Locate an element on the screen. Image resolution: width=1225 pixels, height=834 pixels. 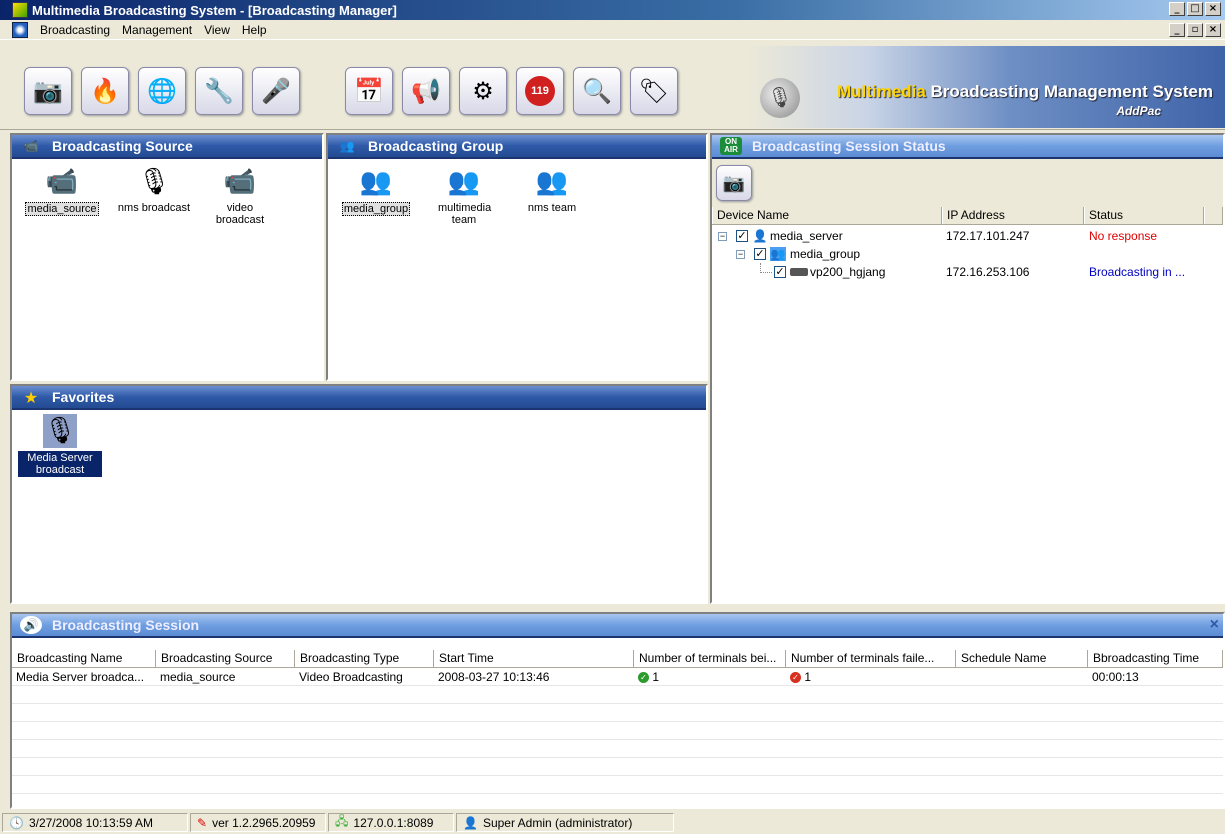
menu-view: View is located at coordinates (217, 30).